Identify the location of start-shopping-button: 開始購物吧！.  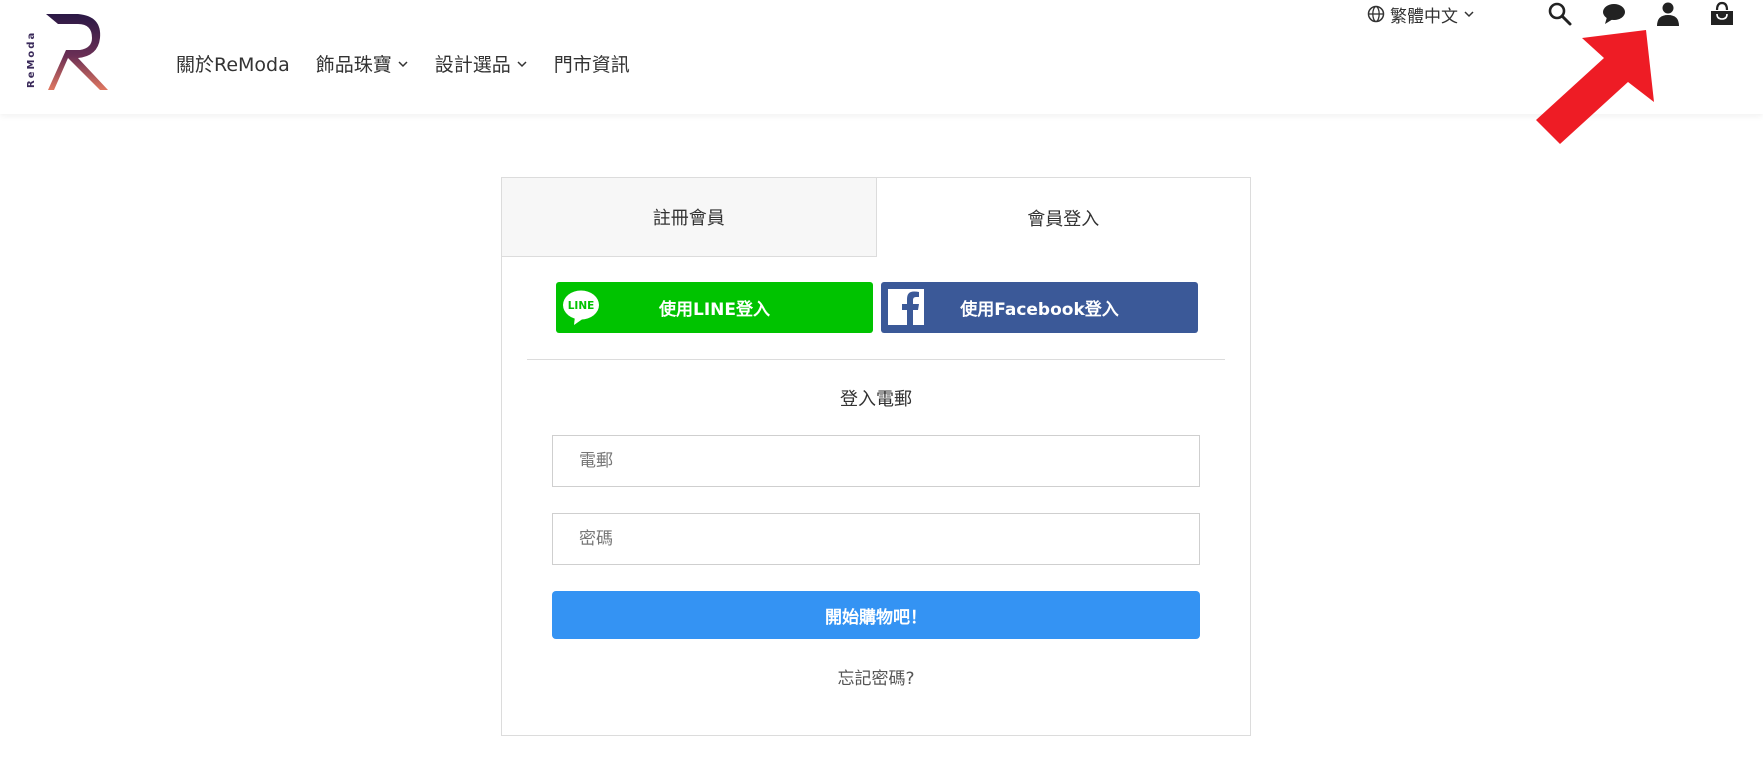
(876, 615).